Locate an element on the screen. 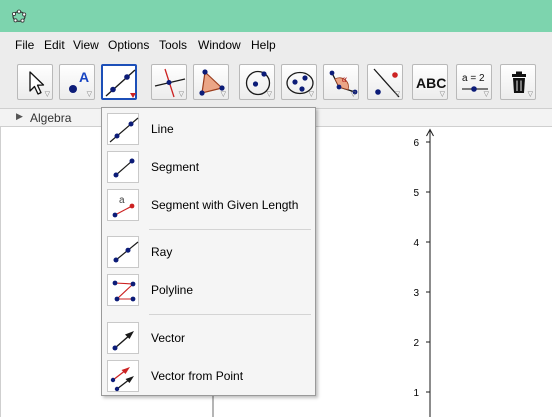 This screenshot has height=420, width=552. dropdown-item-polyline: Polyline is located at coordinates (208, 291).